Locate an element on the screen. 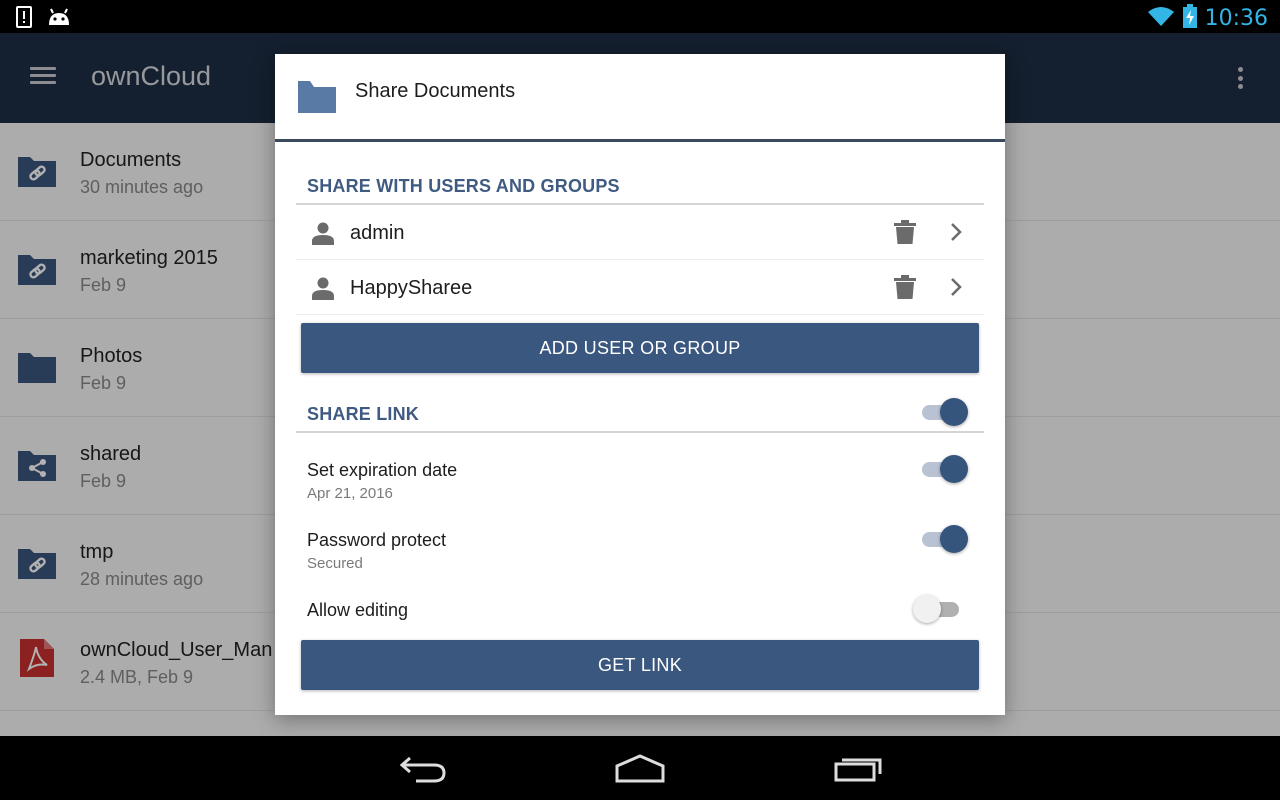  expiration-date-toggle is located at coordinates (944, 469).